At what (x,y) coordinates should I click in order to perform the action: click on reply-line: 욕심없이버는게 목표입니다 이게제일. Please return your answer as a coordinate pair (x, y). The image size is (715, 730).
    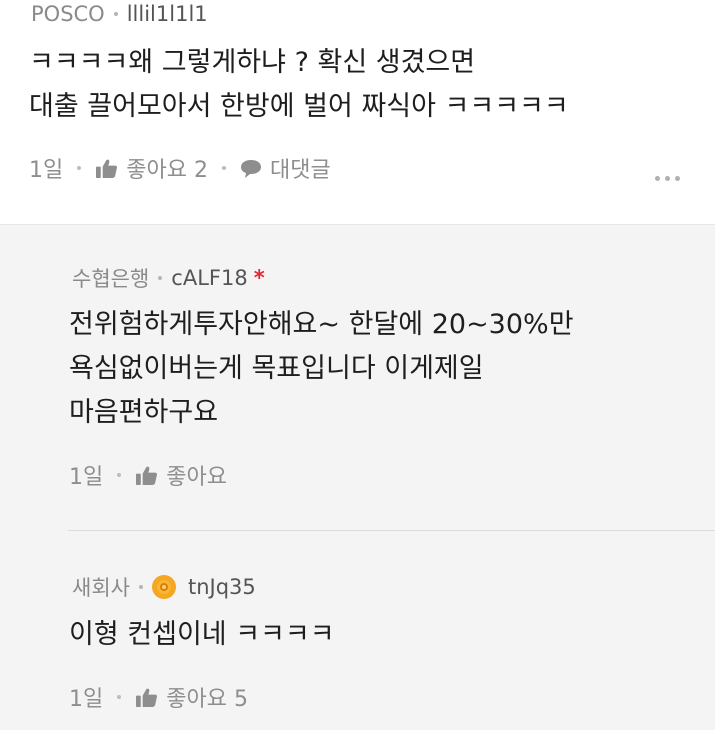
    Looking at the image, I should click on (276, 368).